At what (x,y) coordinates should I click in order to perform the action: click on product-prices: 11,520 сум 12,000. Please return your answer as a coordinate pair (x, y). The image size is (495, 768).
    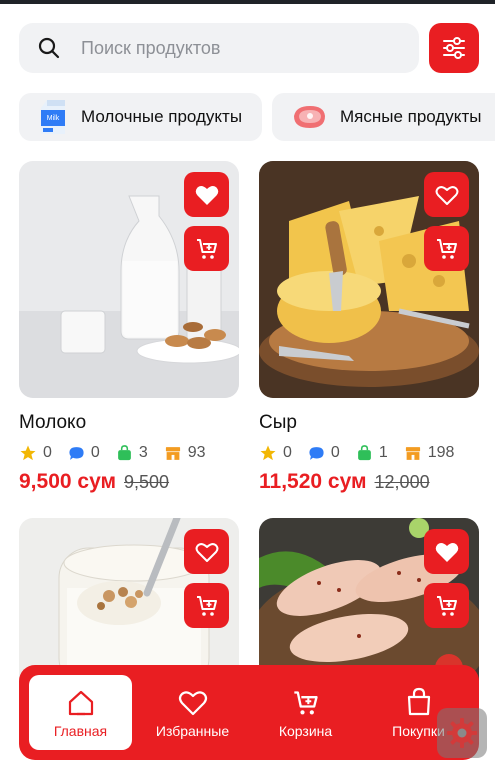
    Looking at the image, I should click on (344, 482).